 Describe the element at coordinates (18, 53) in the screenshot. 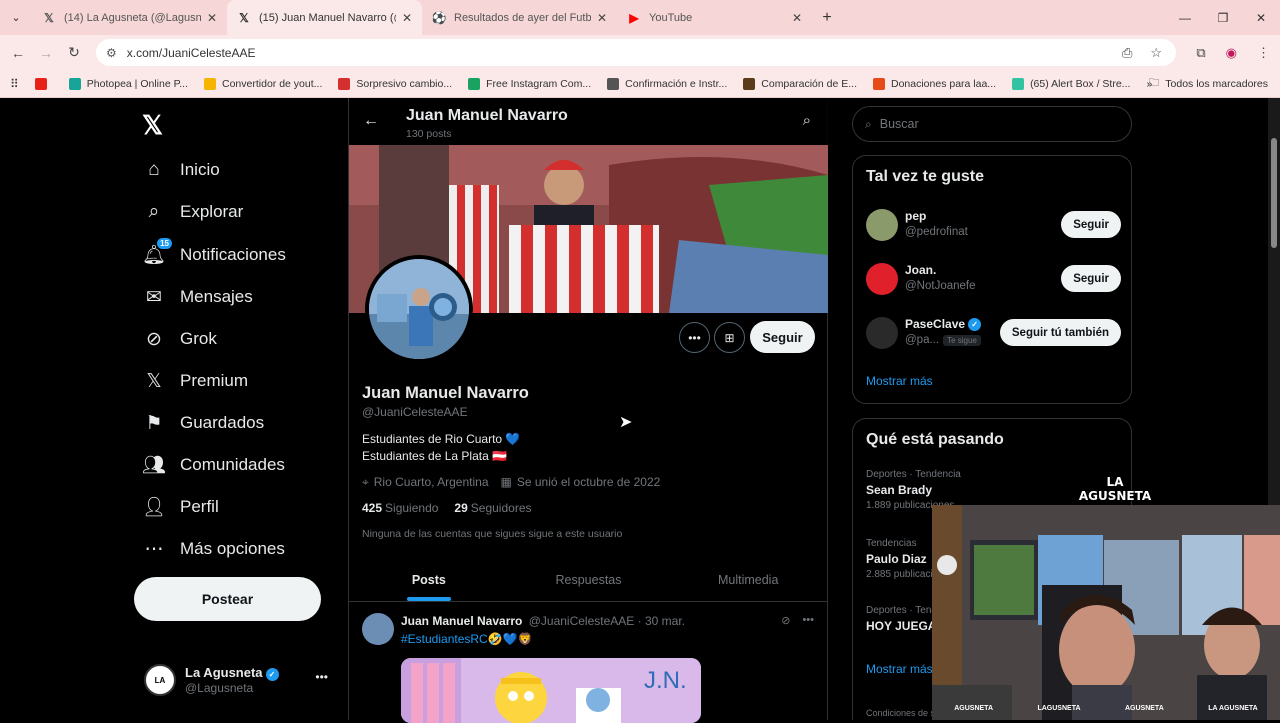

I see `back-icon: ←` at that location.